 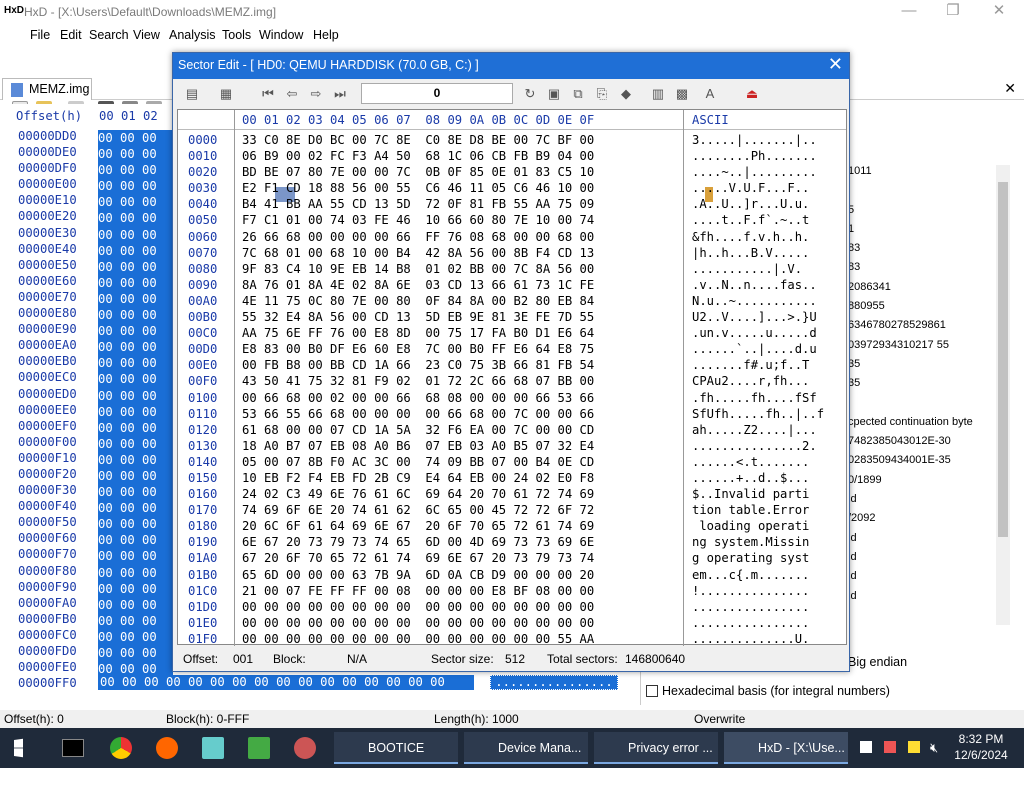 I want to click on status-offset: Offset(h): 0, so click(x=34, y=719).